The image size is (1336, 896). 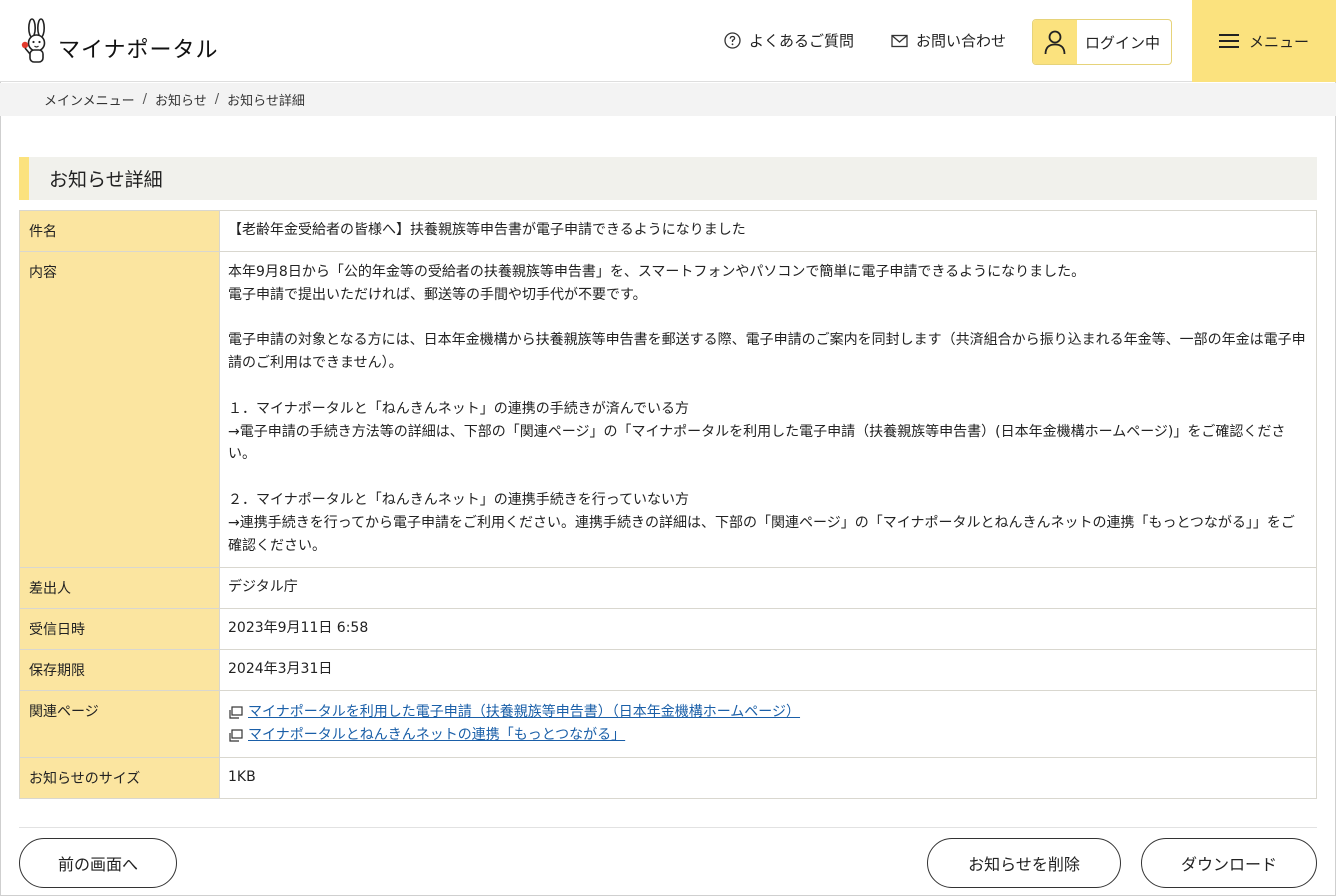 I want to click on sender-value: デジタル庁, so click(x=768, y=588).